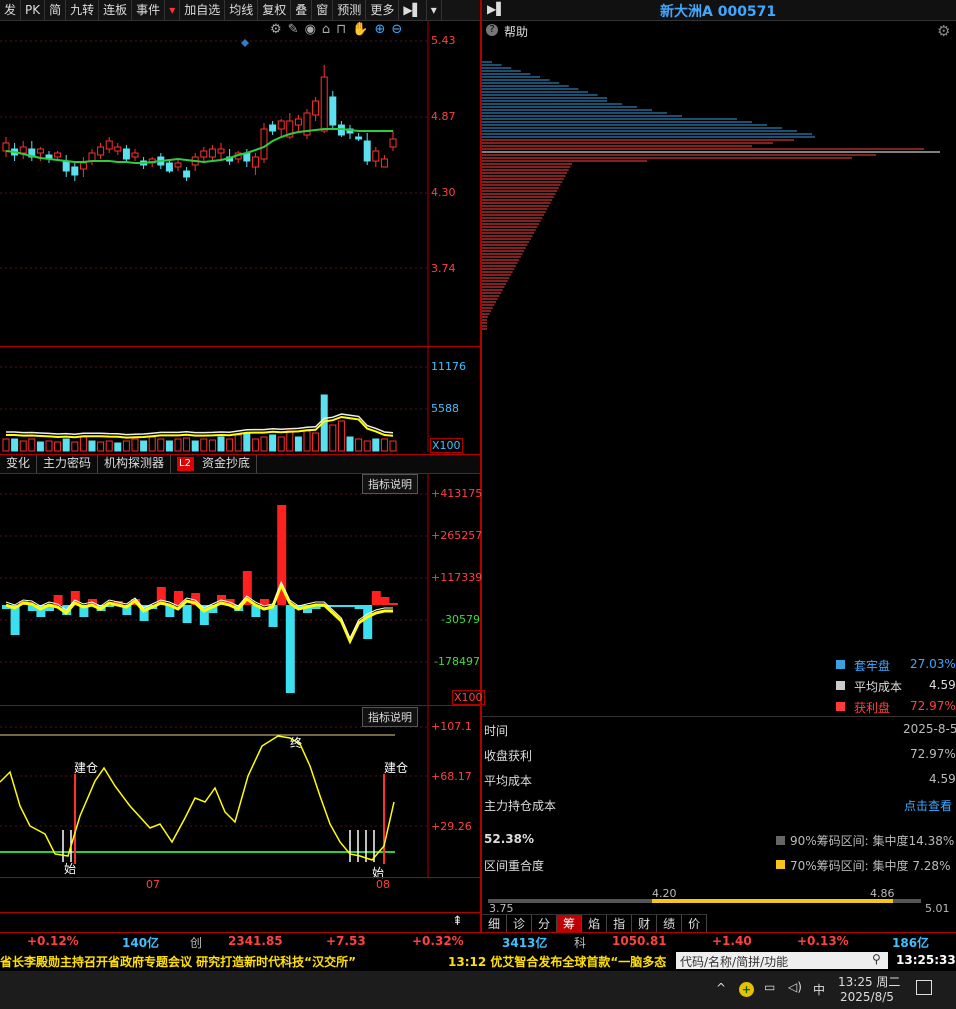 The image size is (956, 1009). I want to click on build-label: 建仓, so click(86, 768).